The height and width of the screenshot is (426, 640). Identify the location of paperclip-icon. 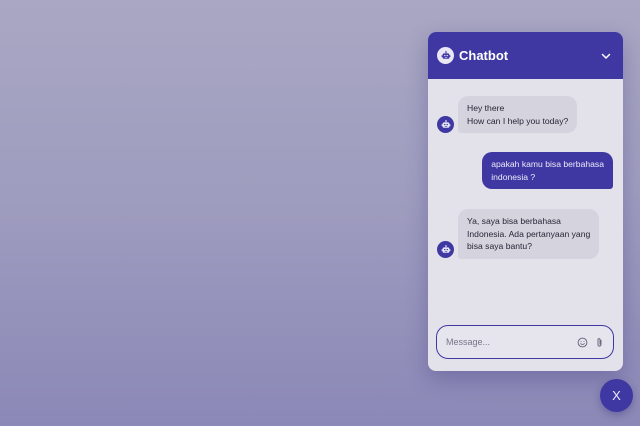
(599, 342).